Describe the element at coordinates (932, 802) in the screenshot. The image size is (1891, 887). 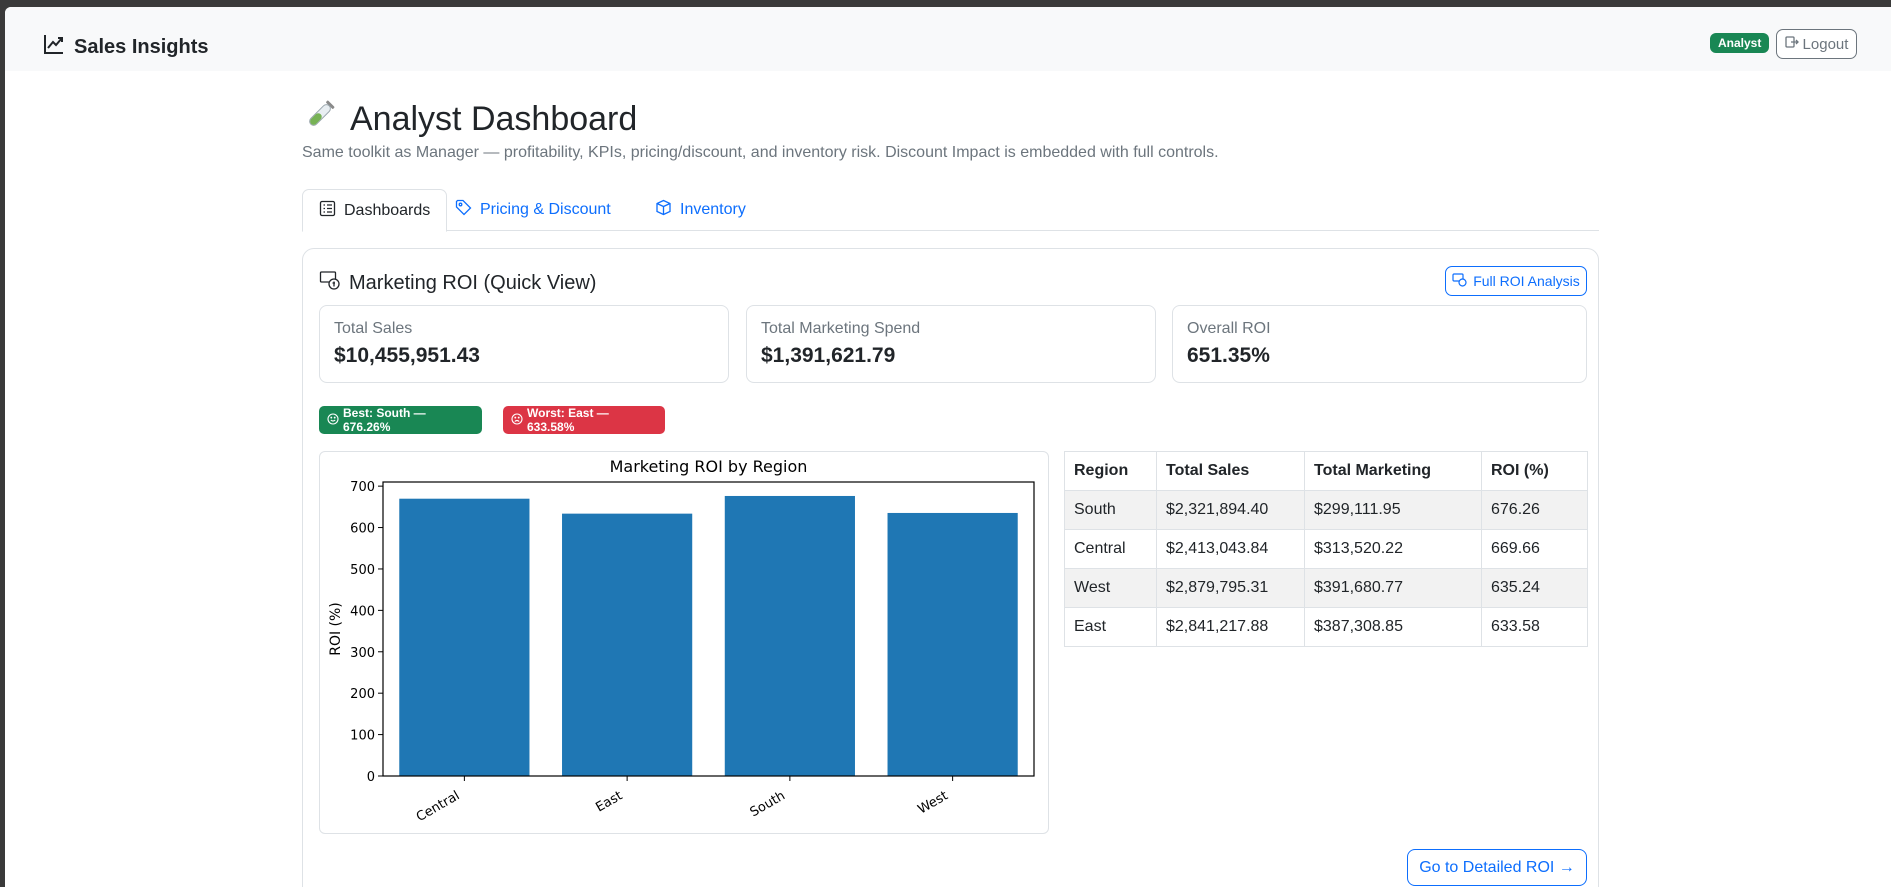
I see `x-tick-label: West` at that location.